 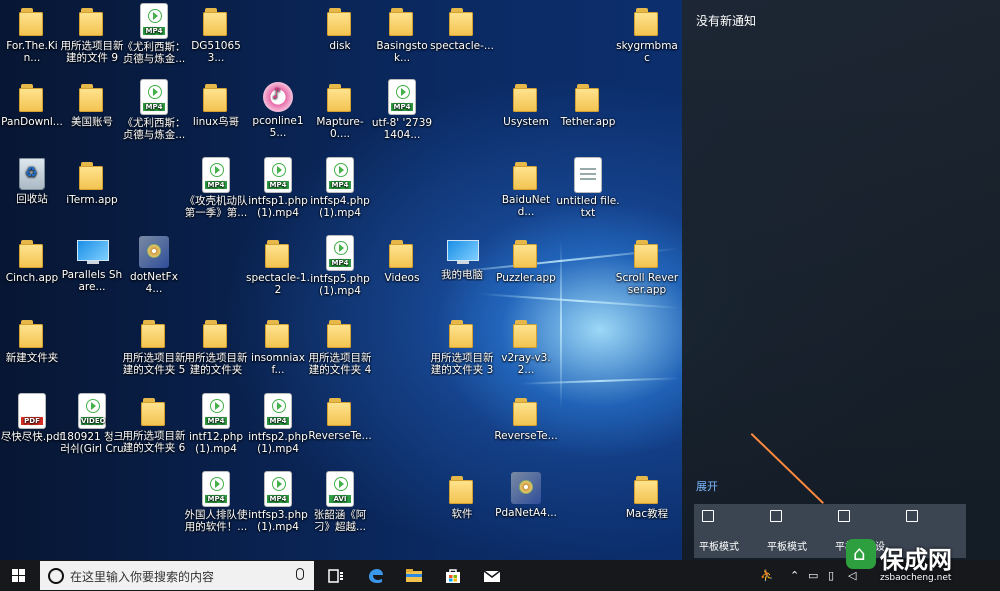 What do you see at coordinates (154, 424) in the screenshot?
I see `desktop-icon: 用所选项目新建的文件夹 6` at bounding box center [154, 424].